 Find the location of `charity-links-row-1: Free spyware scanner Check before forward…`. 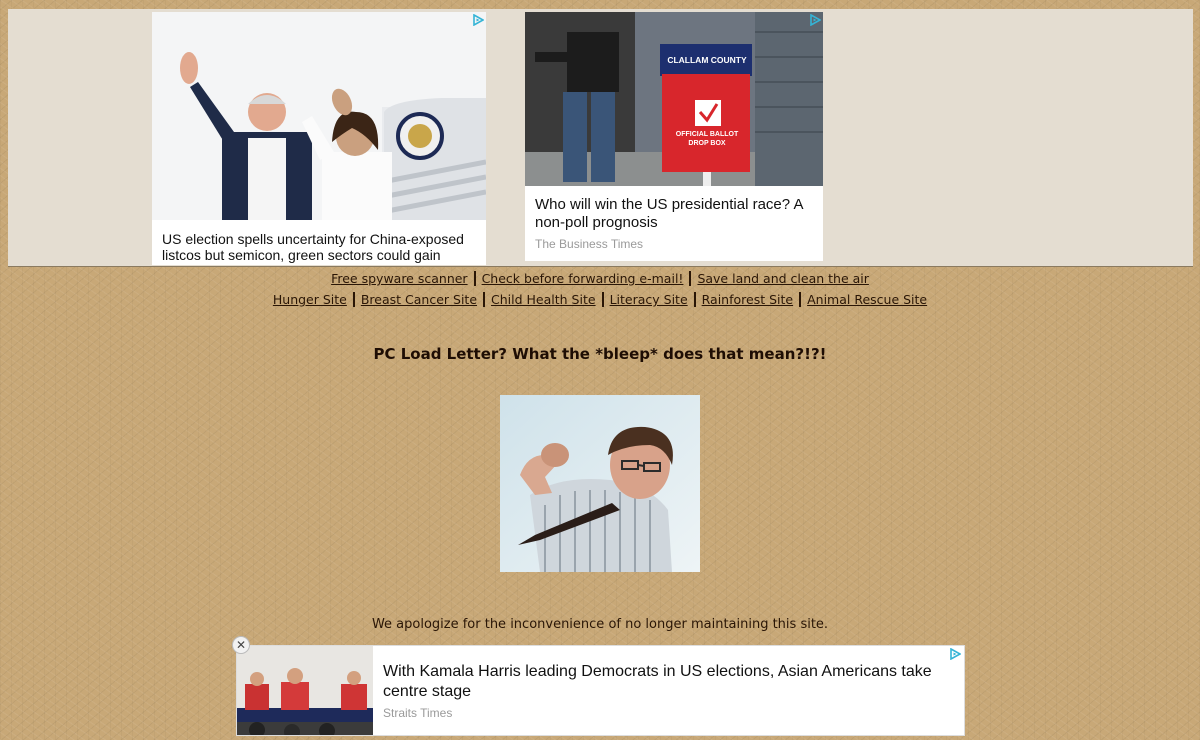

charity-links-row-1: Free spyware scanner Check before forward… is located at coordinates (600, 278).